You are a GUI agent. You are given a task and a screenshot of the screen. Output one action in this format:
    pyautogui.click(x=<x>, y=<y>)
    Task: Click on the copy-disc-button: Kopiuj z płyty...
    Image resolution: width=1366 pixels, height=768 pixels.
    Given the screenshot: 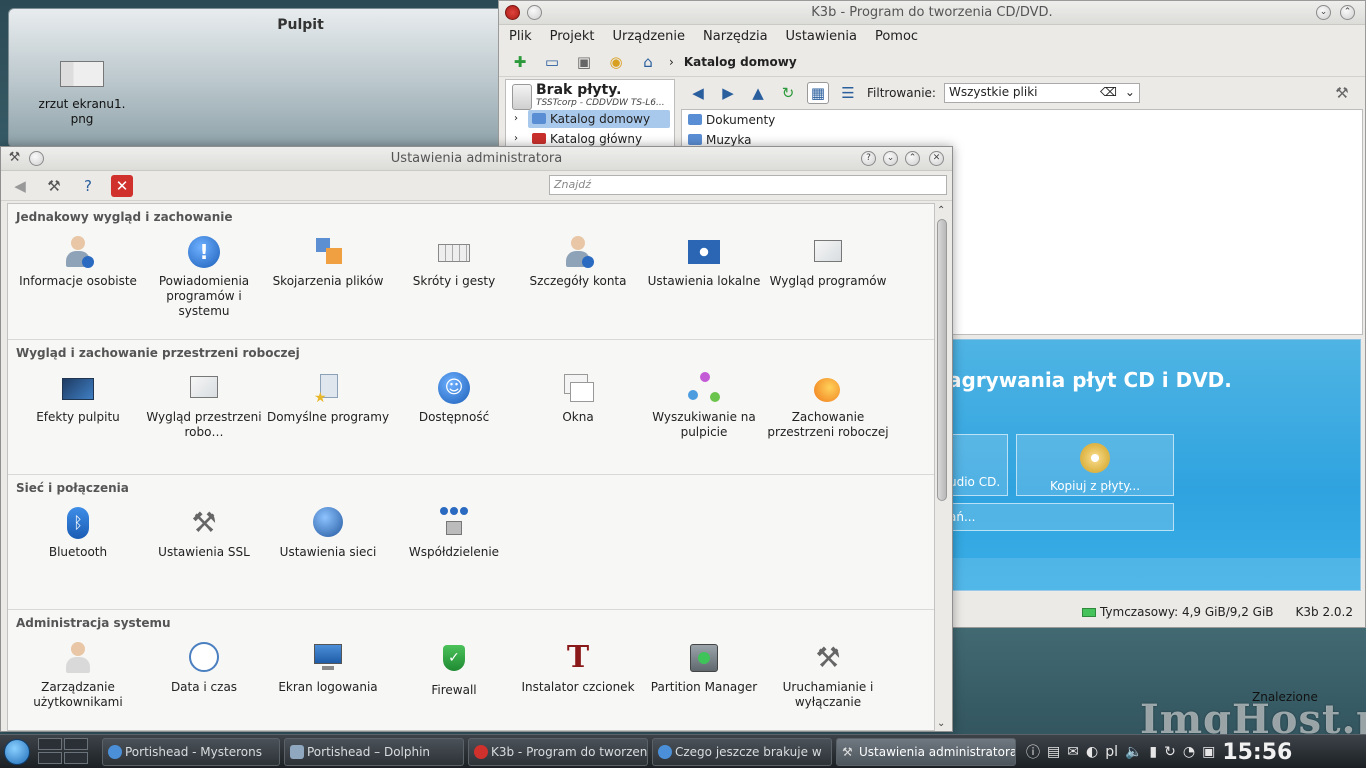 What is the action you would take?
    pyautogui.click(x=1095, y=465)
    